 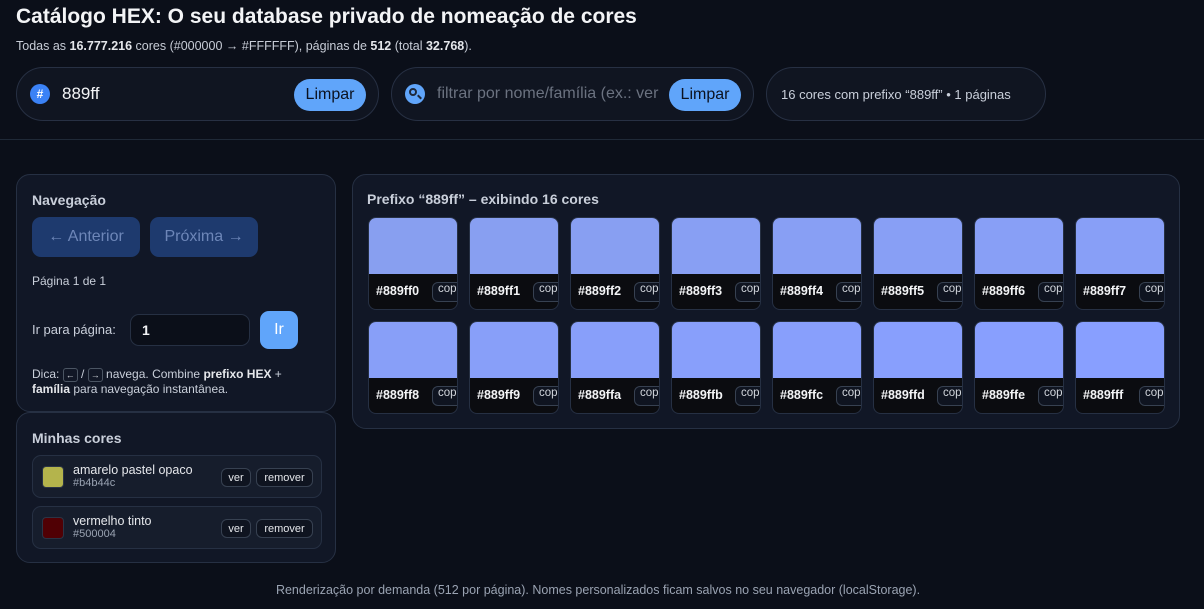 I want to click on color-swatch-card: #889ff2 copiar, so click(x=615, y=263).